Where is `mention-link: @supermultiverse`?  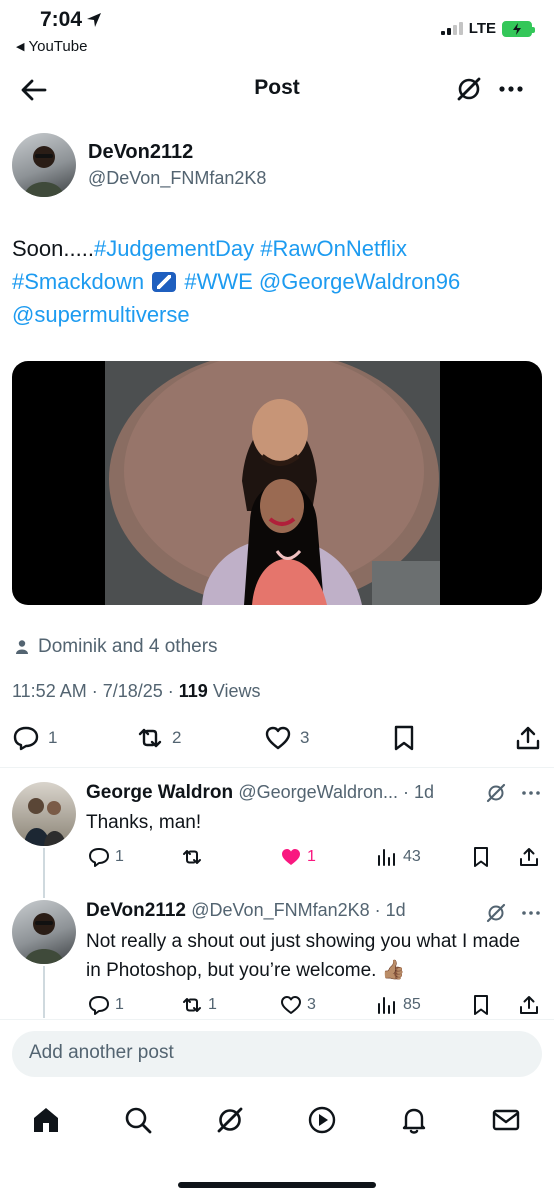 mention-link: @supermultiverse is located at coordinates (101, 314).